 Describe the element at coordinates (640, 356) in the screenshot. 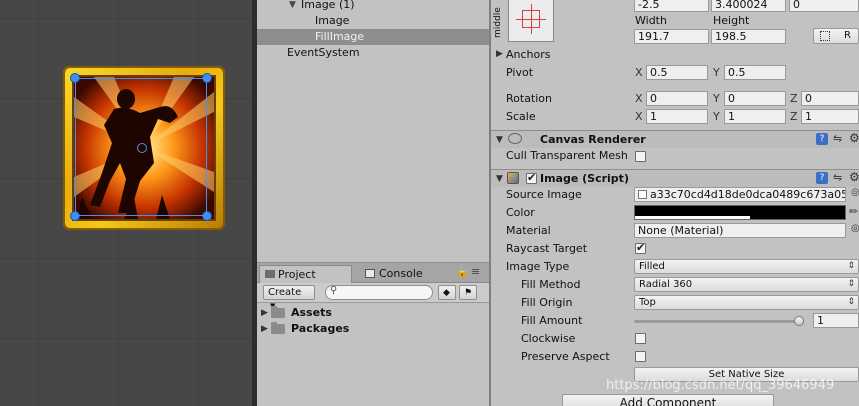

I see `preserve-aspect-checkbox` at that location.